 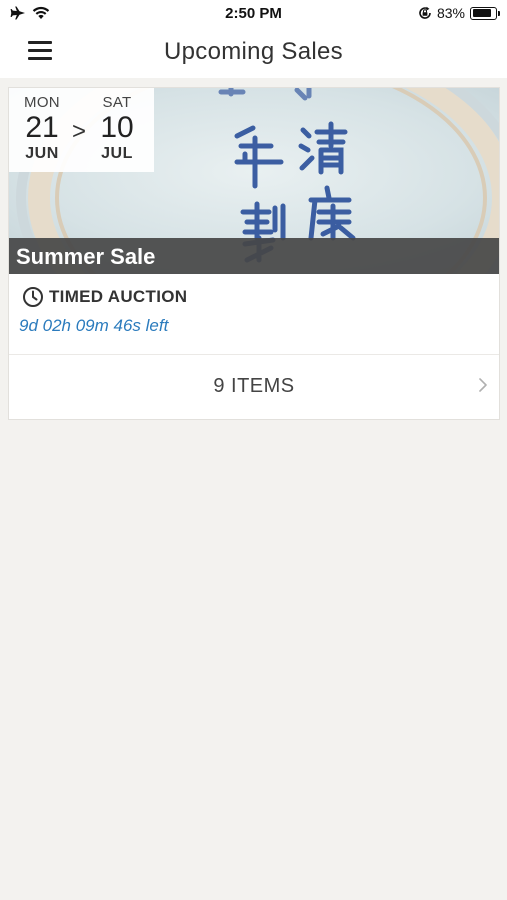 I want to click on clock-icon, so click(x=33, y=297).